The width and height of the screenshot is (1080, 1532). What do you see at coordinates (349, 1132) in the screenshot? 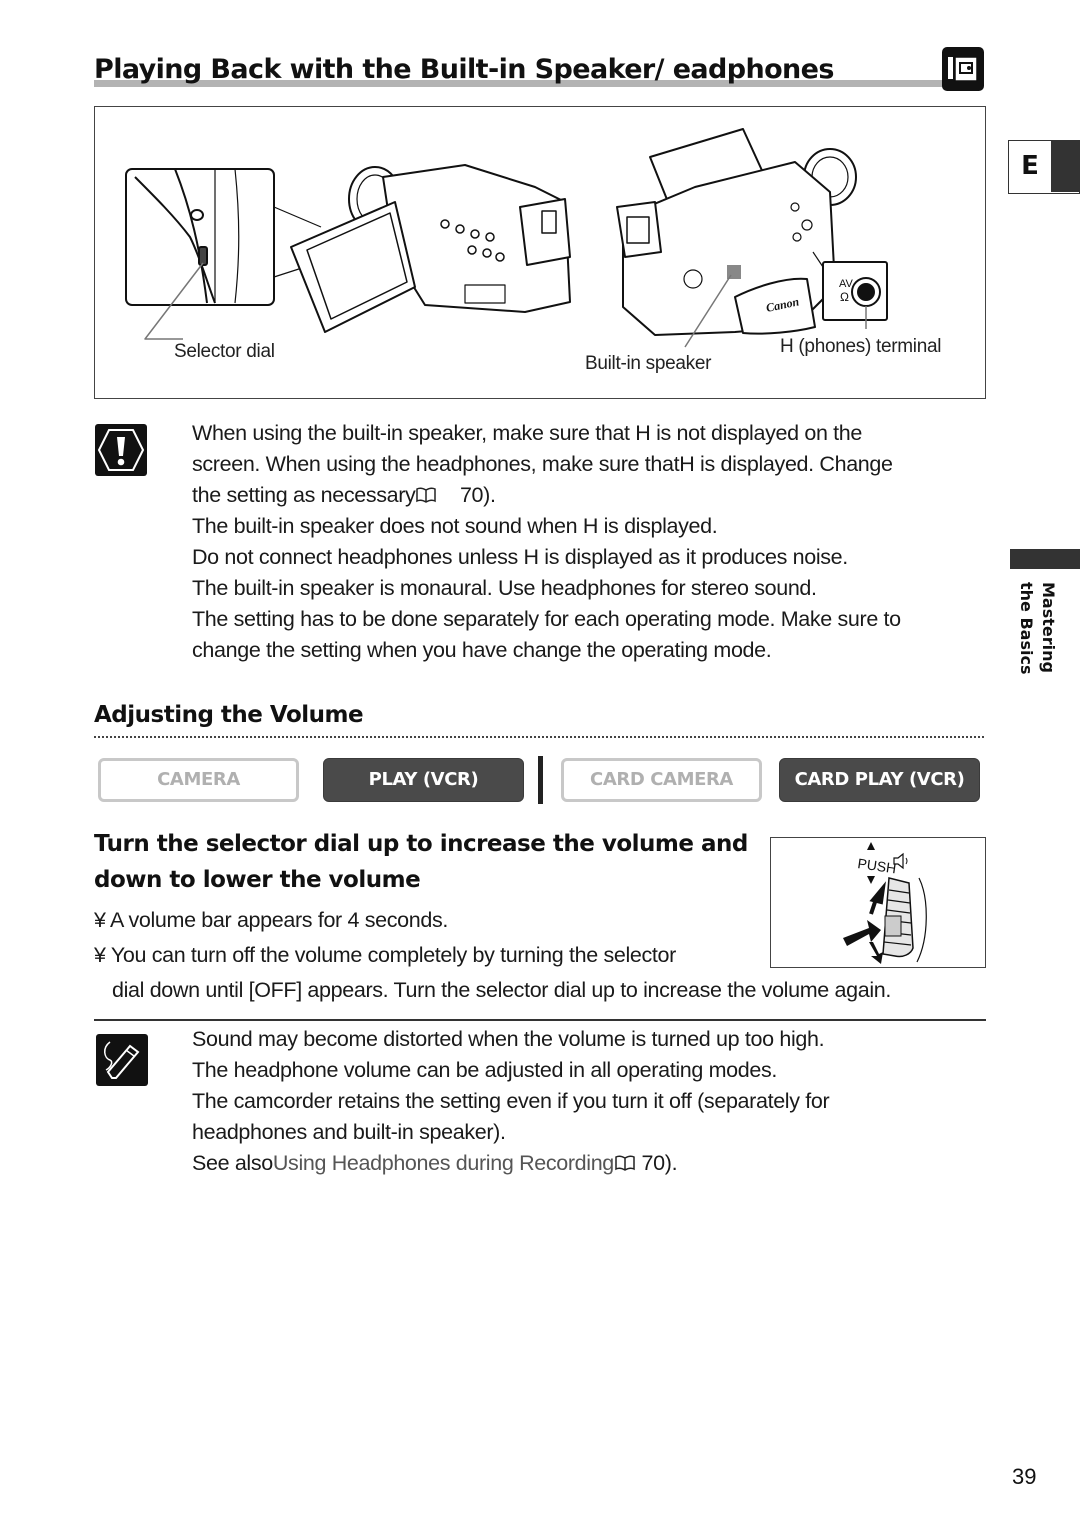
I see `note-line: headphones and built-in speaker).` at bounding box center [349, 1132].